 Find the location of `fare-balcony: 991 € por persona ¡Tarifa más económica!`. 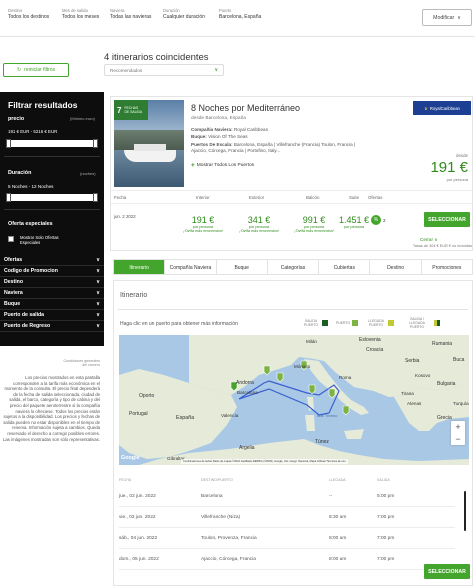

fare-balcony: 991 € por persona ¡Tarifa más económica! is located at coordinates (314, 224).